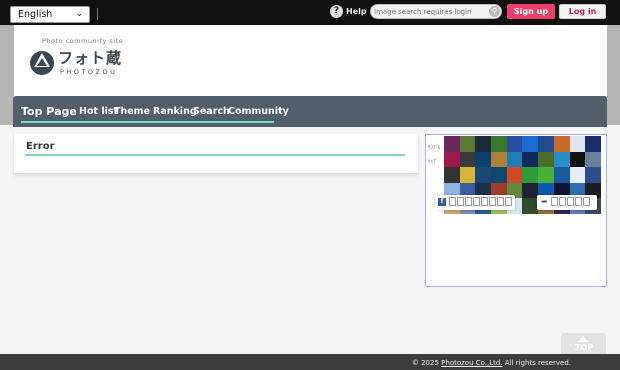 The image size is (620, 370). I want to click on facebook-icon: f, so click(442, 202).